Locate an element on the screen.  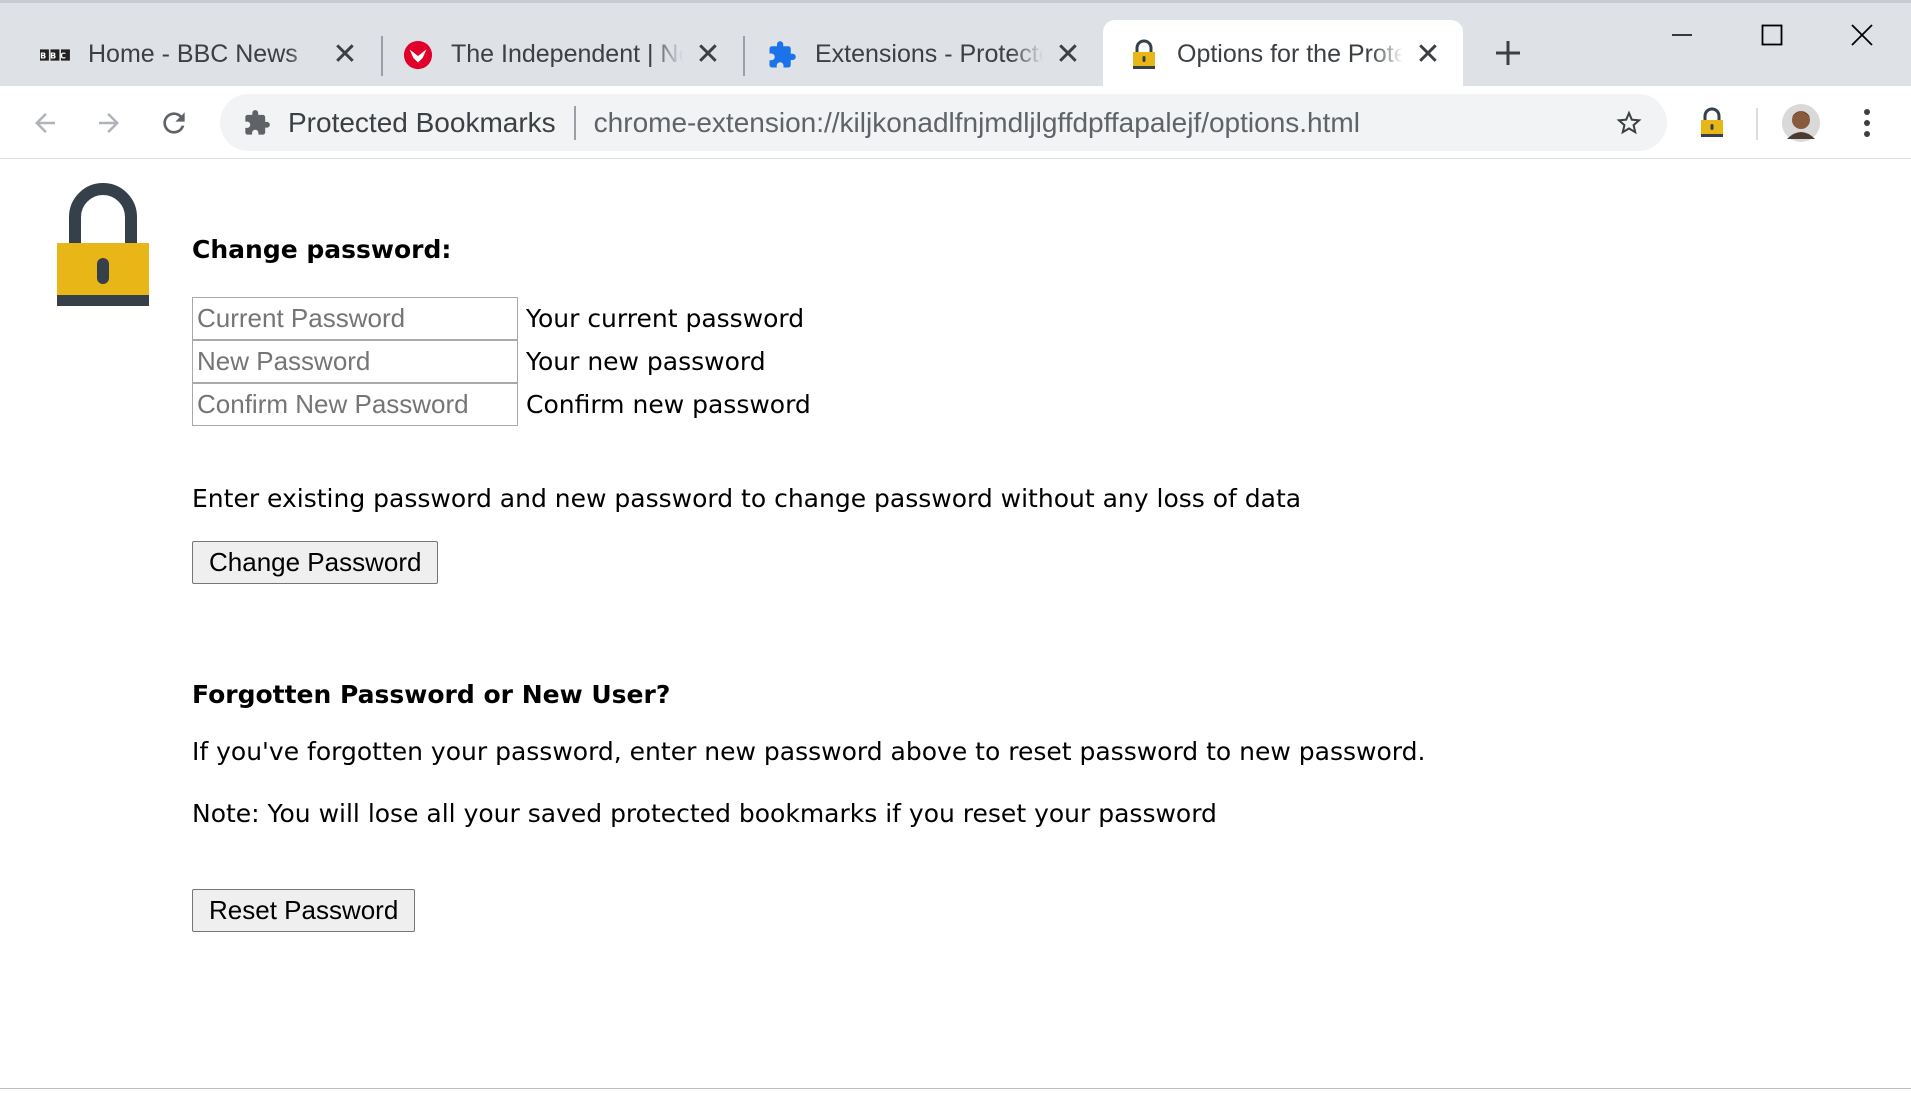
new-tab-button is located at coordinates (1508, 53).